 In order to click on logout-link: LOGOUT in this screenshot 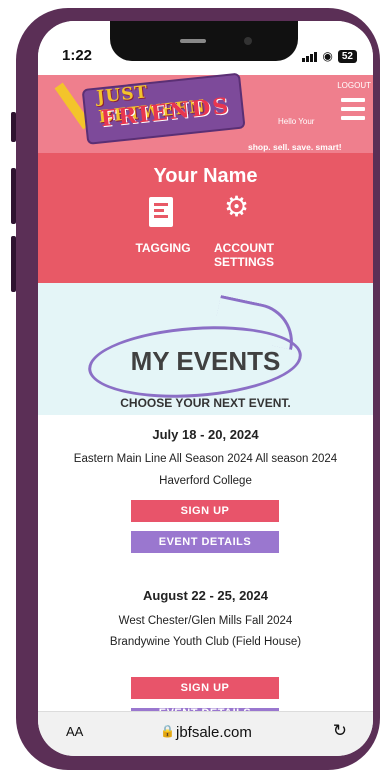, I will do `click(354, 85)`.